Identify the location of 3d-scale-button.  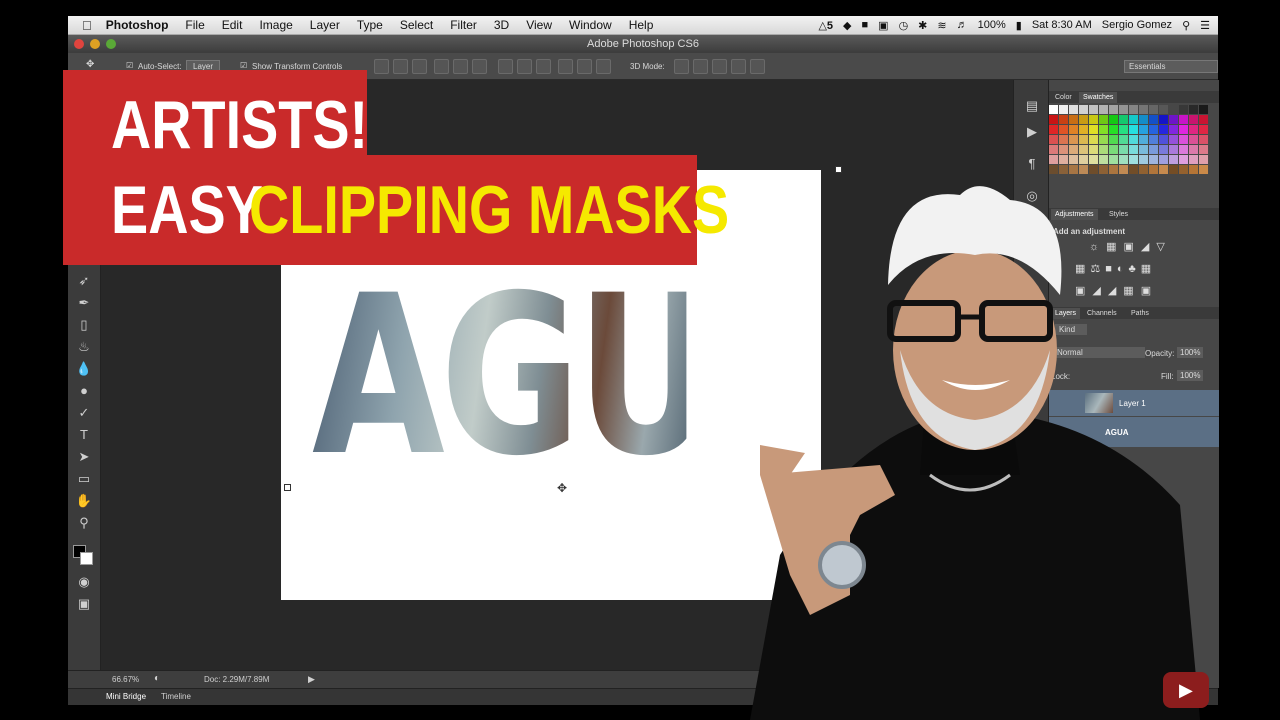
(757, 66).